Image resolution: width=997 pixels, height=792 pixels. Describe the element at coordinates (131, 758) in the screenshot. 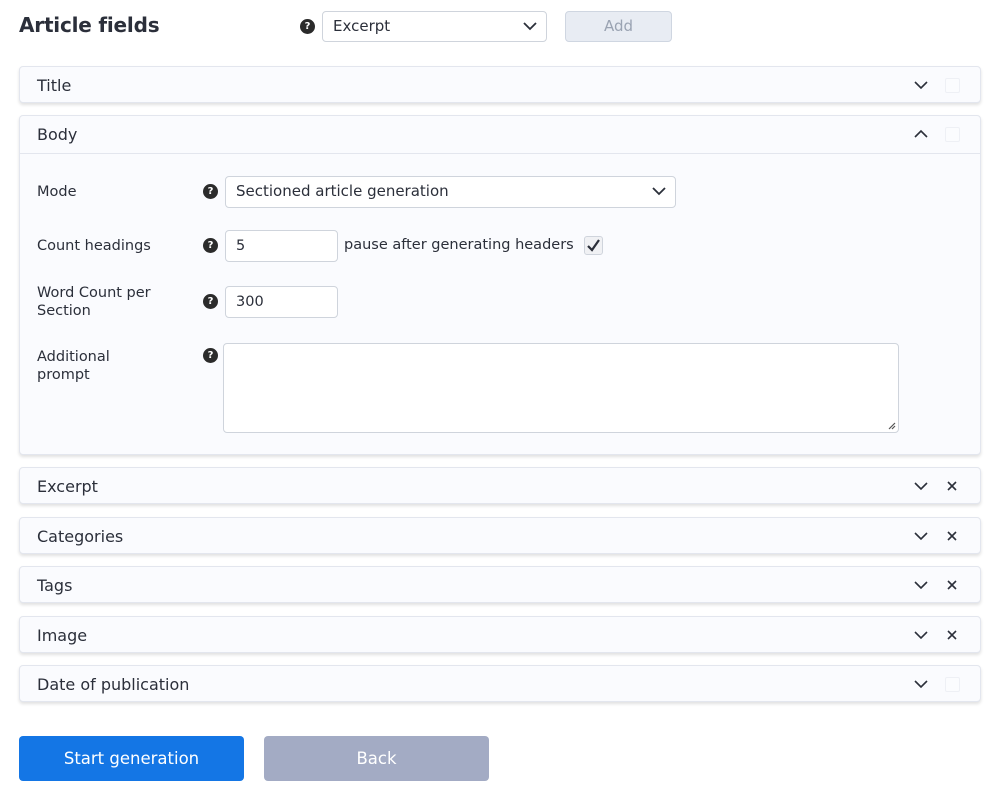

I see `start-generation-button: Start generation` at that location.